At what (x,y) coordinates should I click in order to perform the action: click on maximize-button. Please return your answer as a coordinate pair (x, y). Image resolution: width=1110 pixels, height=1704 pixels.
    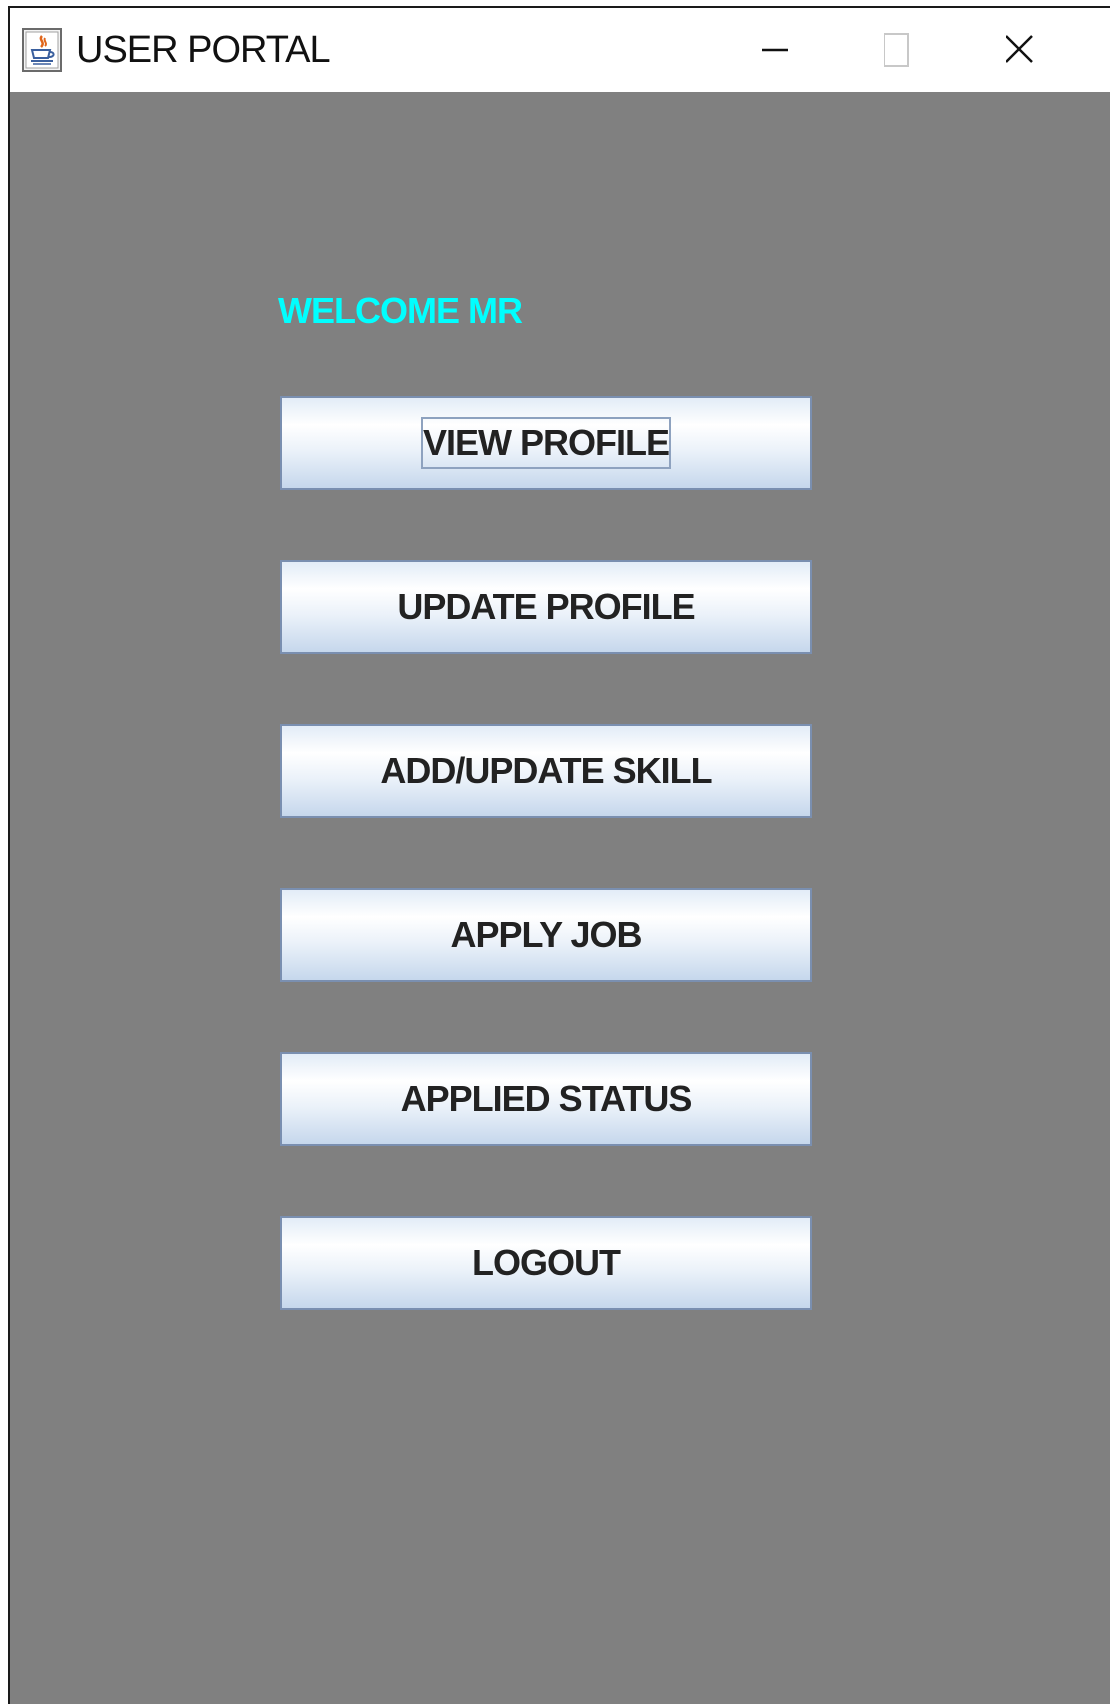
    Looking at the image, I should click on (944, 50).